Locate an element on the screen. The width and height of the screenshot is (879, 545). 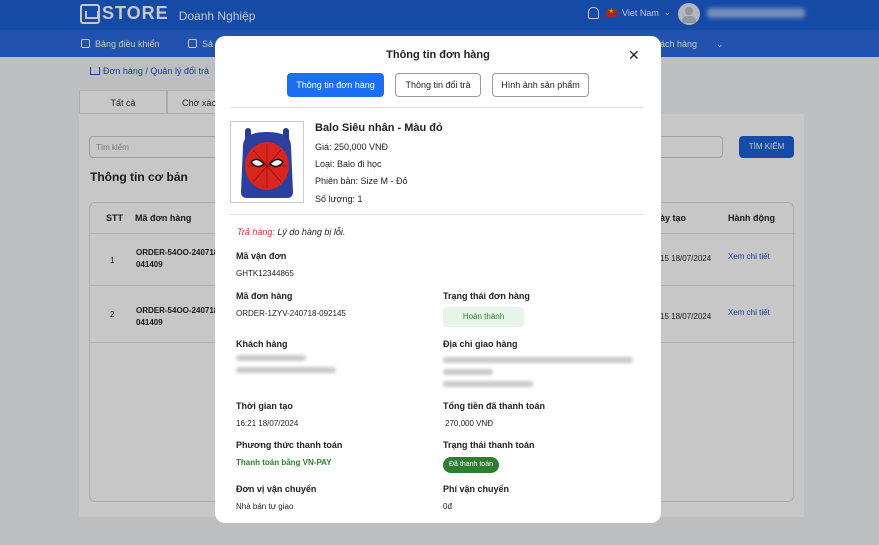
shipping-fee-value: 0đ is located at coordinates (447, 506).